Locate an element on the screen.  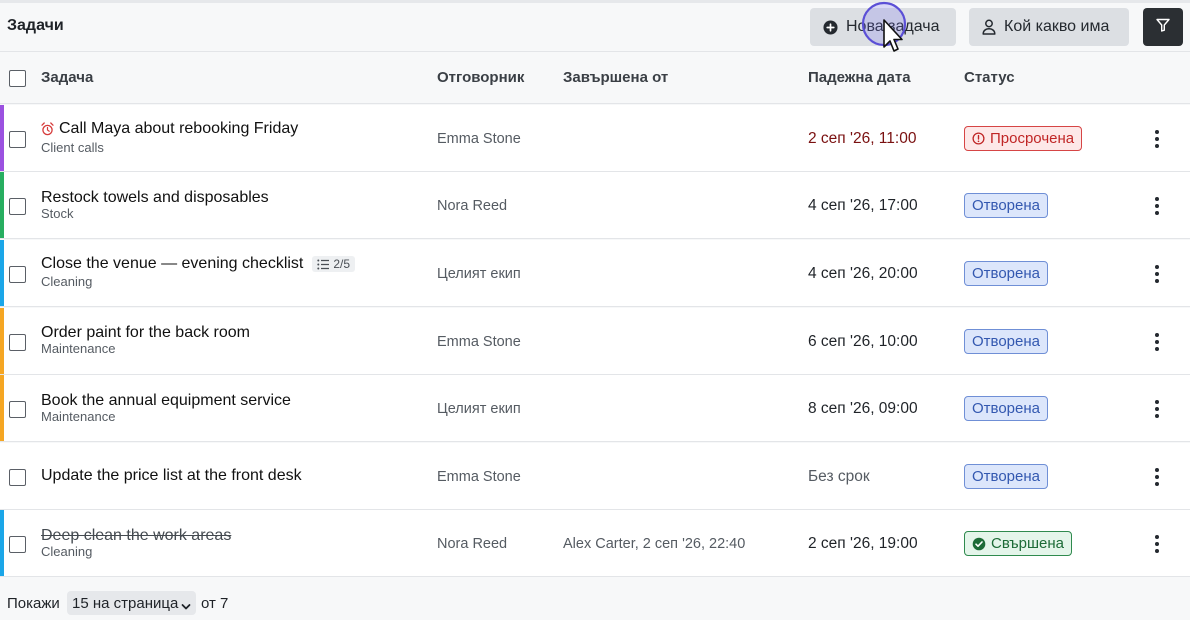
total-count: от 7 is located at coordinates (215, 603).